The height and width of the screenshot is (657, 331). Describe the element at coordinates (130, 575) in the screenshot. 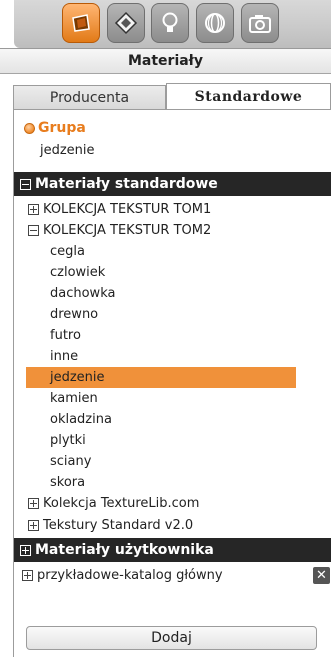

I see `tree-item-user-catalog-label: przykładowe-katalog główny` at that location.